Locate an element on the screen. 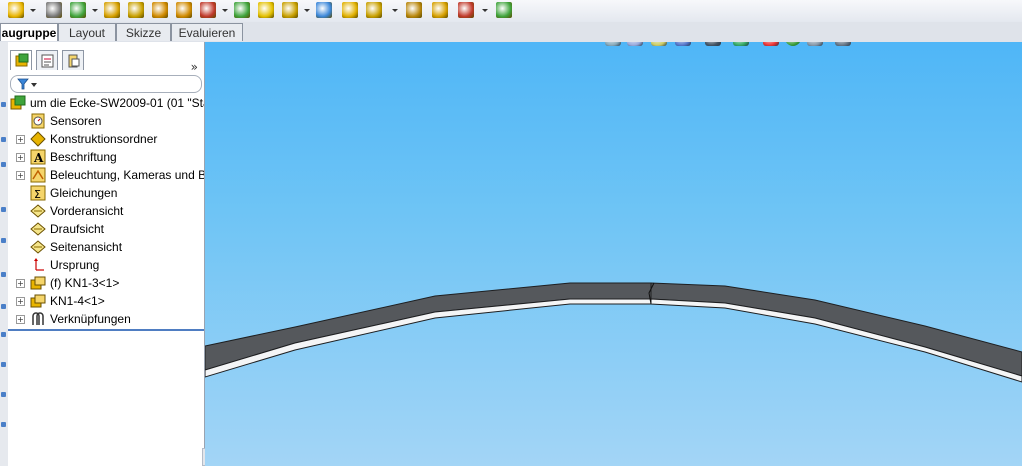 This screenshot has width=1022, height=466. tree-item: Vorderansicht is located at coordinates (106, 211).